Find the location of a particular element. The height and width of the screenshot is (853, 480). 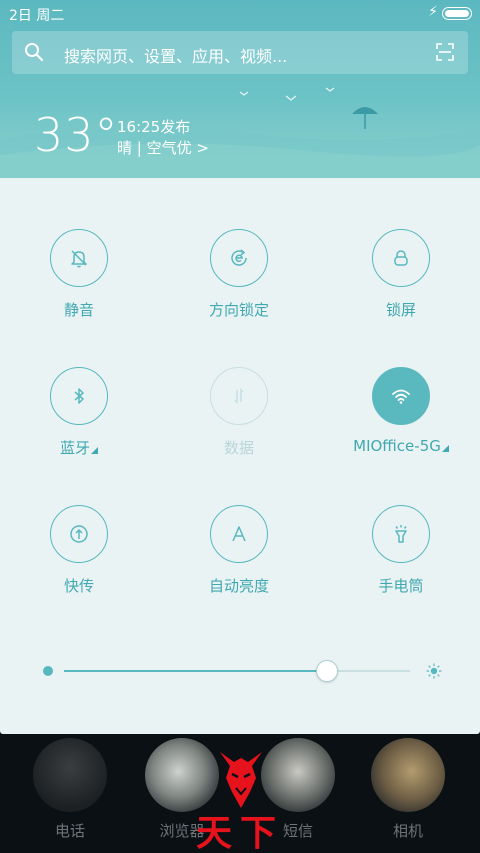

status-bar: 2日 周二 ⚡ is located at coordinates (240, 14).